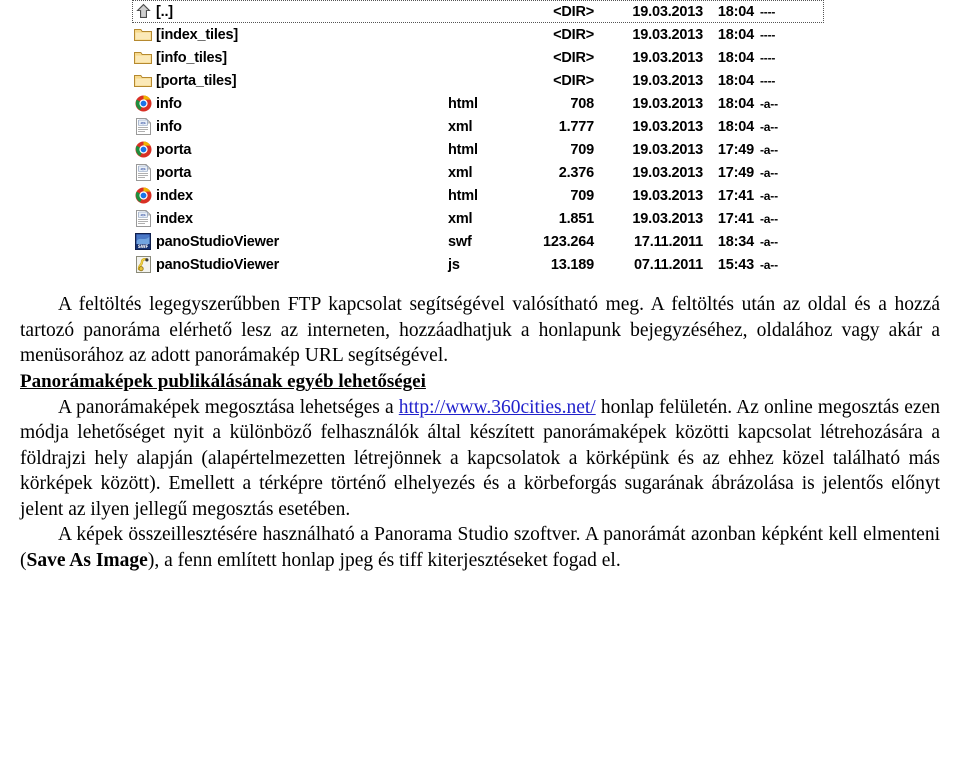 This screenshot has width=960, height=776. What do you see at coordinates (576, 218) in the screenshot?
I see `file-size-cell: 1.851` at bounding box center [576, 218].